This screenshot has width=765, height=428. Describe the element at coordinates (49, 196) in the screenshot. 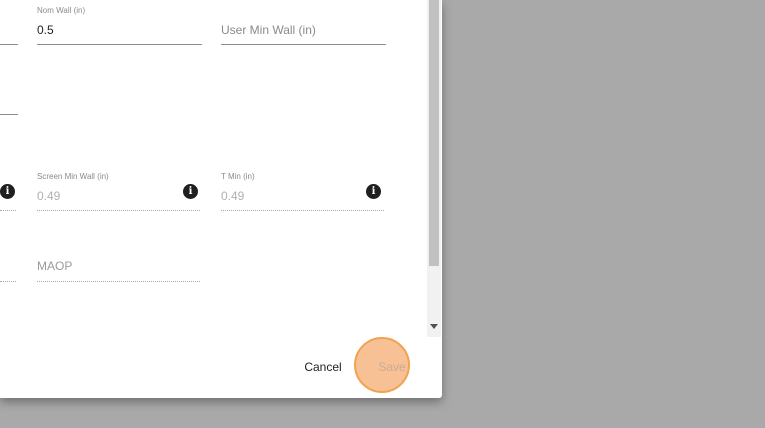

I see `screen-min-wall-value: 0.49` at that location.